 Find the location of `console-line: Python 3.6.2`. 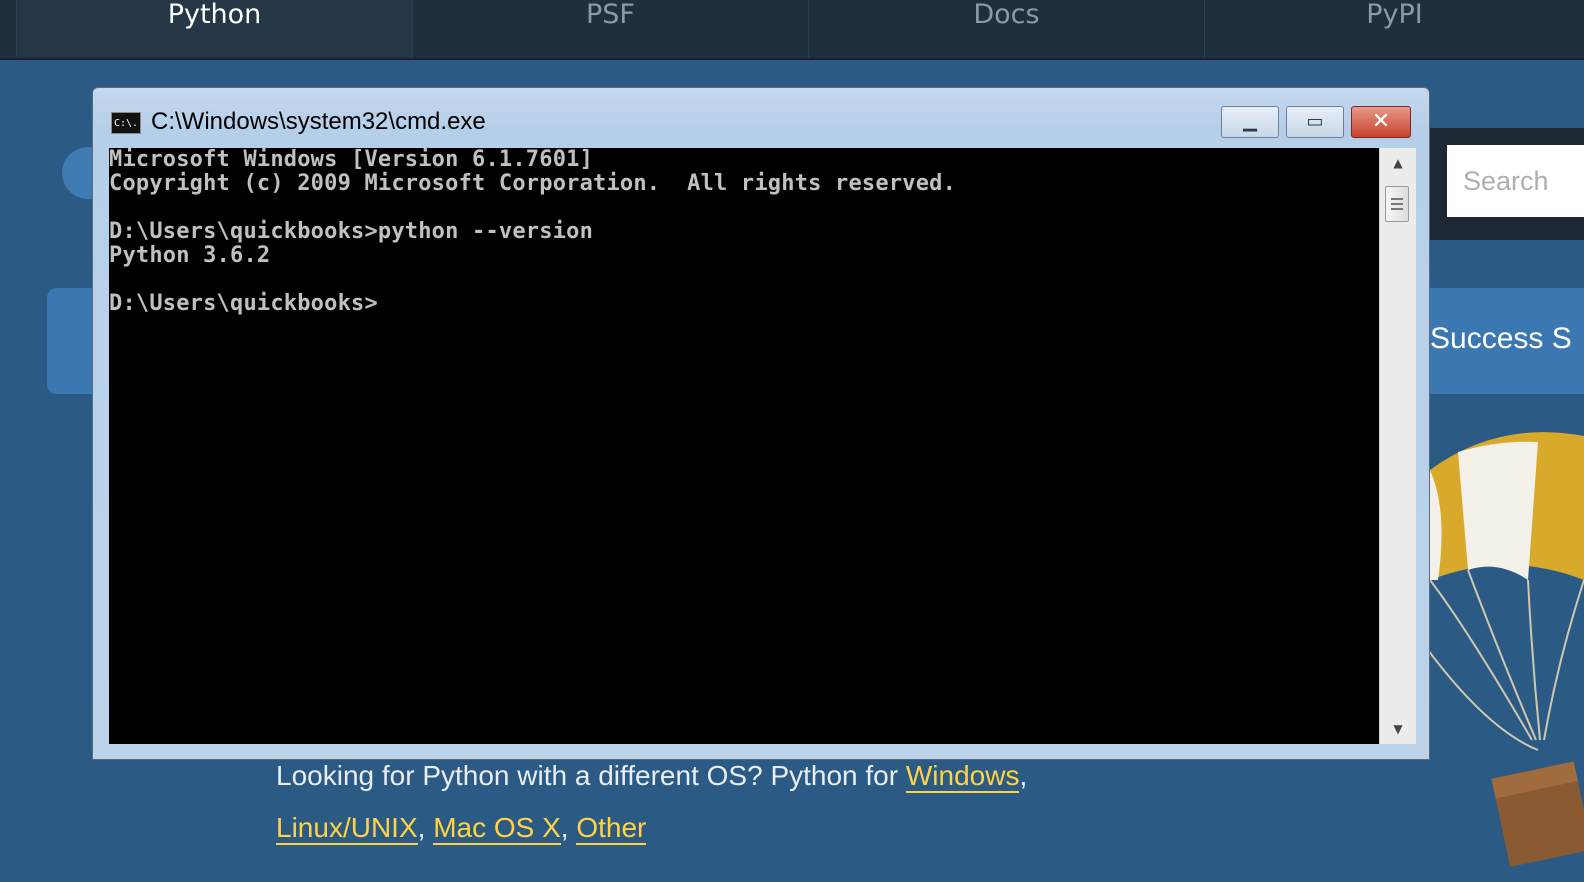

console-line: Python 3.6.2 is located at coordinates (190, 255).